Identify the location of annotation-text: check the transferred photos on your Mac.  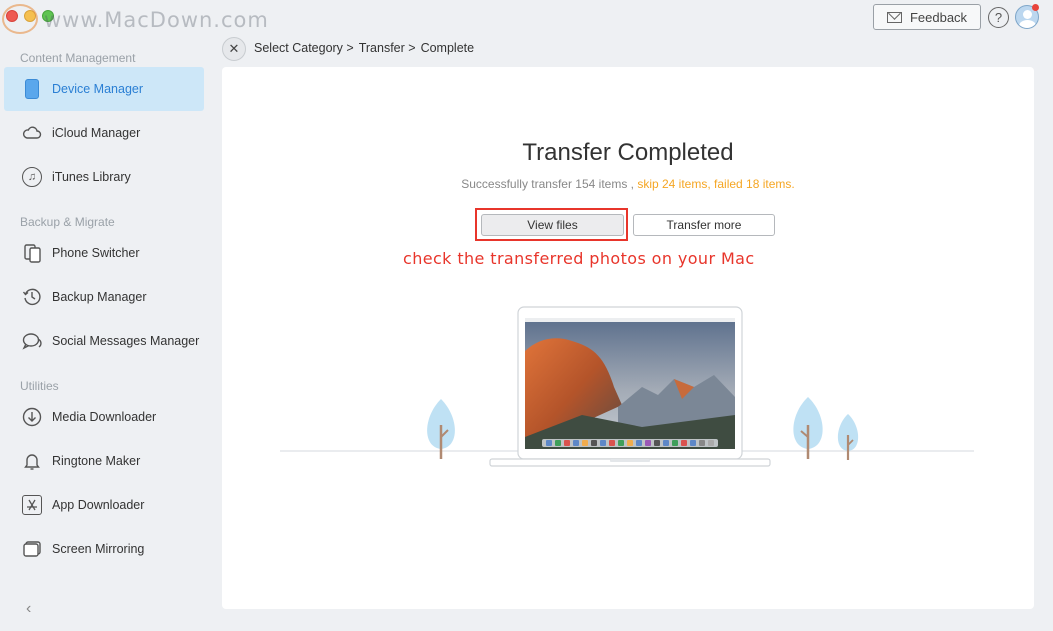
(579, 258).